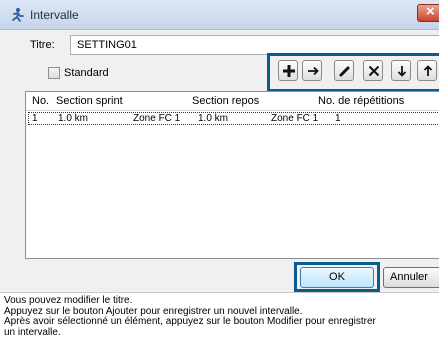 The height and width of the screenshot is (346, 439). What do you see at coordinates (32, 332) in the screenshot?
I see `info-line: un intervalle.` at bounding box center [32, 332].